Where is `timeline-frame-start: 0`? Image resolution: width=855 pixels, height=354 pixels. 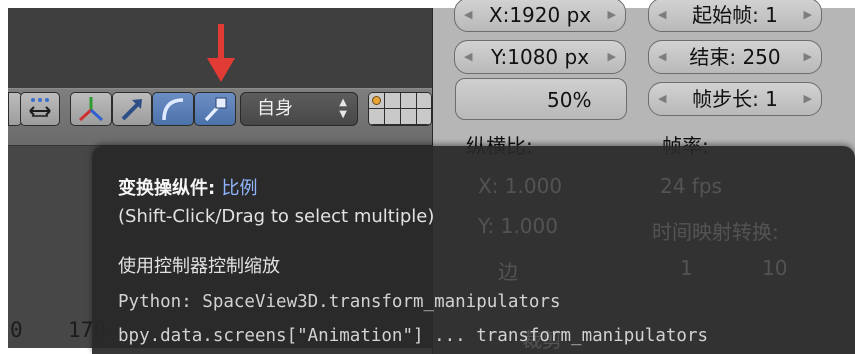 timeline-frame-start: 0 is located at coordinates (16, 330).